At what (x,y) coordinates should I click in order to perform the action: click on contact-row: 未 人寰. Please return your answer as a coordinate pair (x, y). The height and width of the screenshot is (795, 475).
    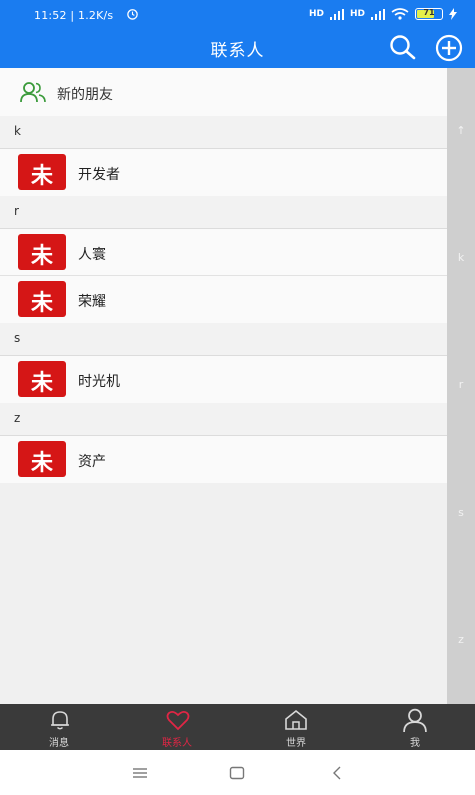
    Looking at the image, I should click on (223, 252).